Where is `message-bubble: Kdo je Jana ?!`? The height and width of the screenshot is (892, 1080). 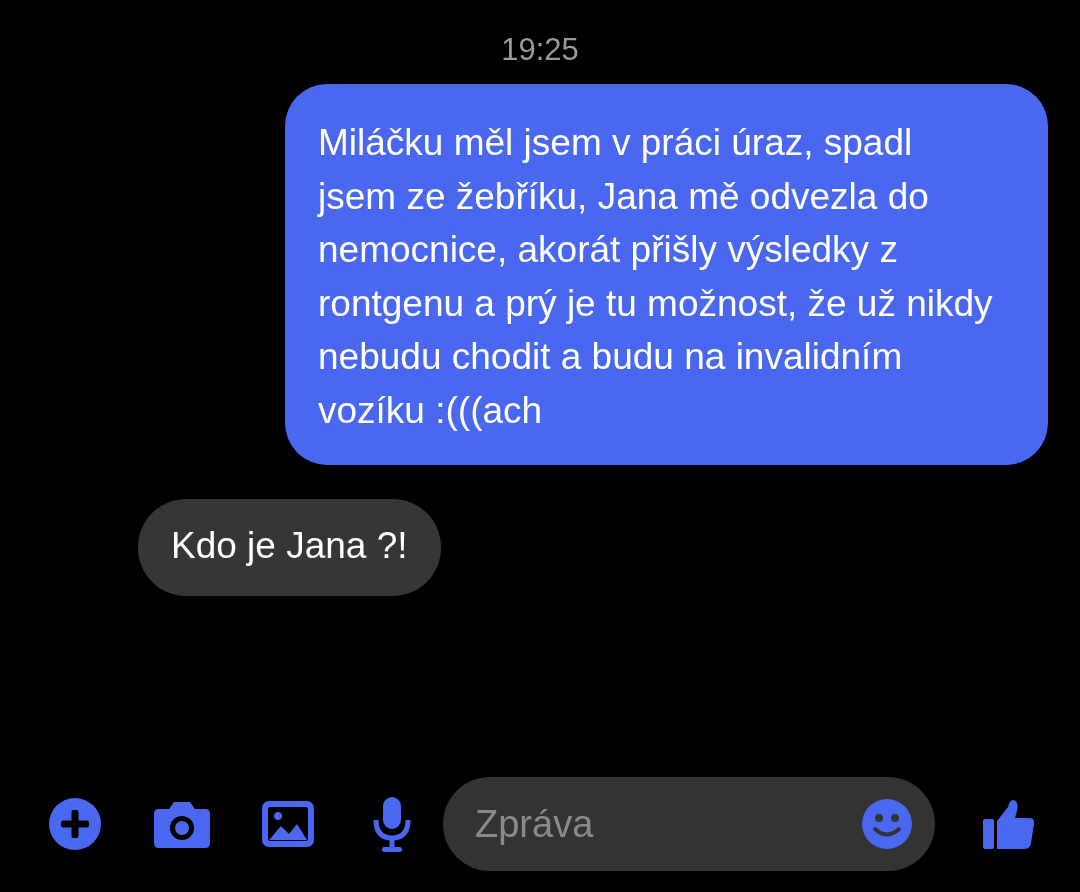
message-bubble: Kdo je Jana ?! is located at coordinates (289, 547).